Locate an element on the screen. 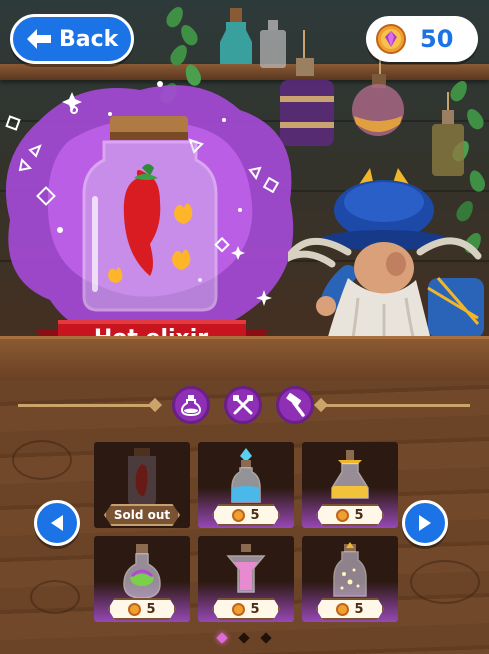 The image size is (489, 654). arrow-left-icon is located at coordinates (39, 39).